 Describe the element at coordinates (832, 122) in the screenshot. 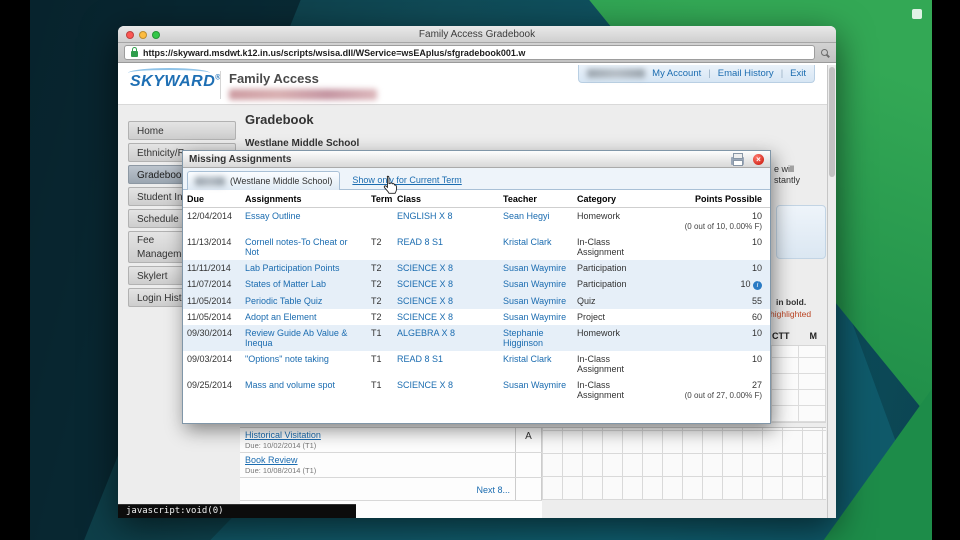

I see `scrollbar-thumb` at that location.